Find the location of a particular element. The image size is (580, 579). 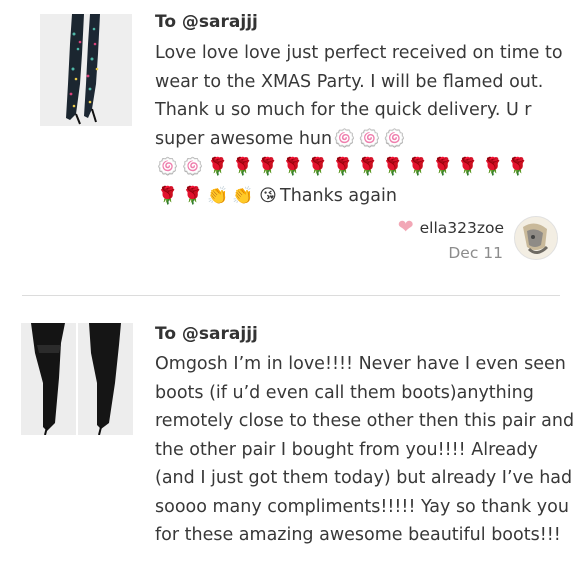

avatar is located at coordinates (536, 238).